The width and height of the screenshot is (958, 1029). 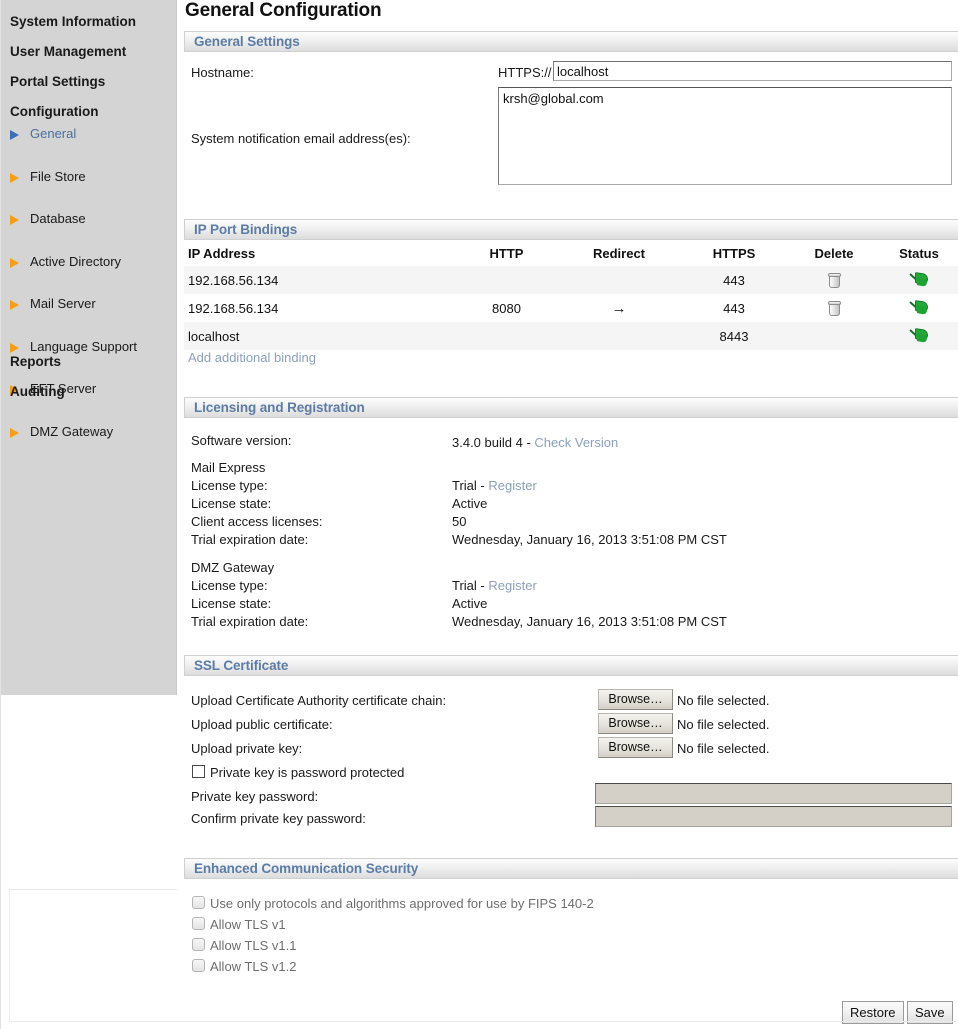 I want to click on fips-140-2-checkbox, so click(x=198, y=902).